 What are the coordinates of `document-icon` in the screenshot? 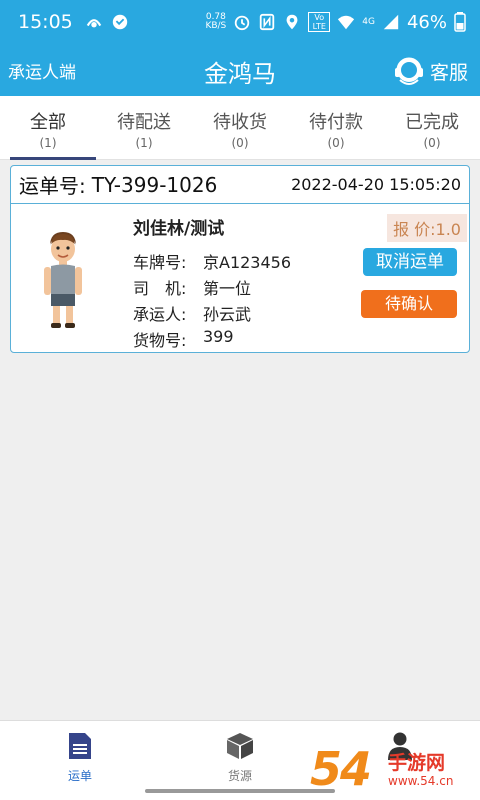 It's located at (80, 746).